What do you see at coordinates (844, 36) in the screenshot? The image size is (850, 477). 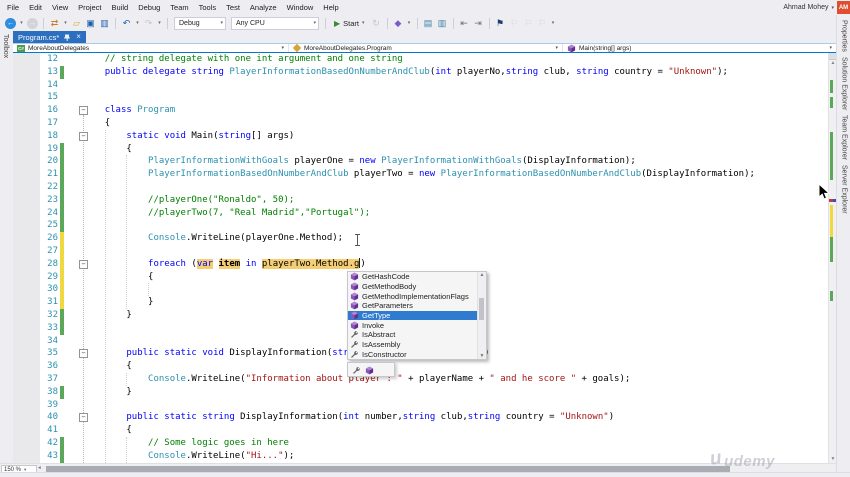 I see `dock-tab-properties: Properties` at bounding box center [844, 36].